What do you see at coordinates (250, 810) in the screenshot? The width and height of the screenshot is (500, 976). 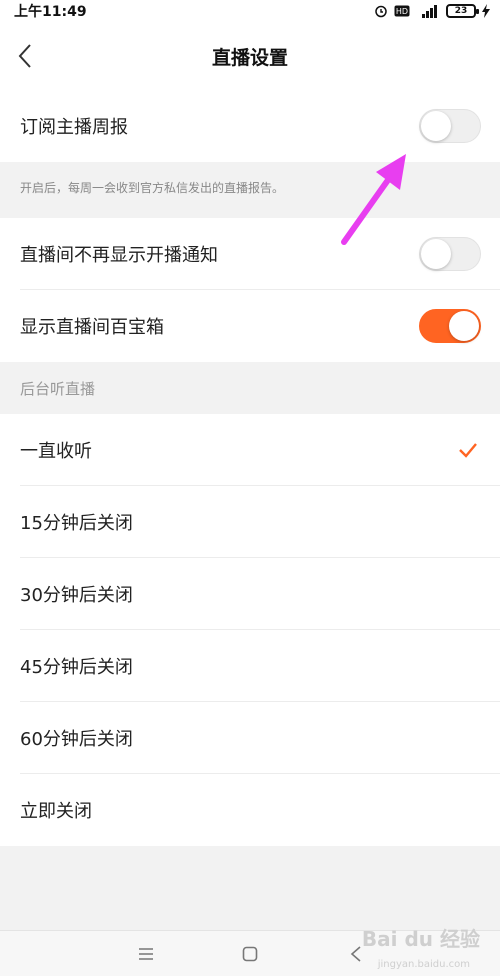 I see `listen-option: 立即关闭` at bounding box center [250, 810].